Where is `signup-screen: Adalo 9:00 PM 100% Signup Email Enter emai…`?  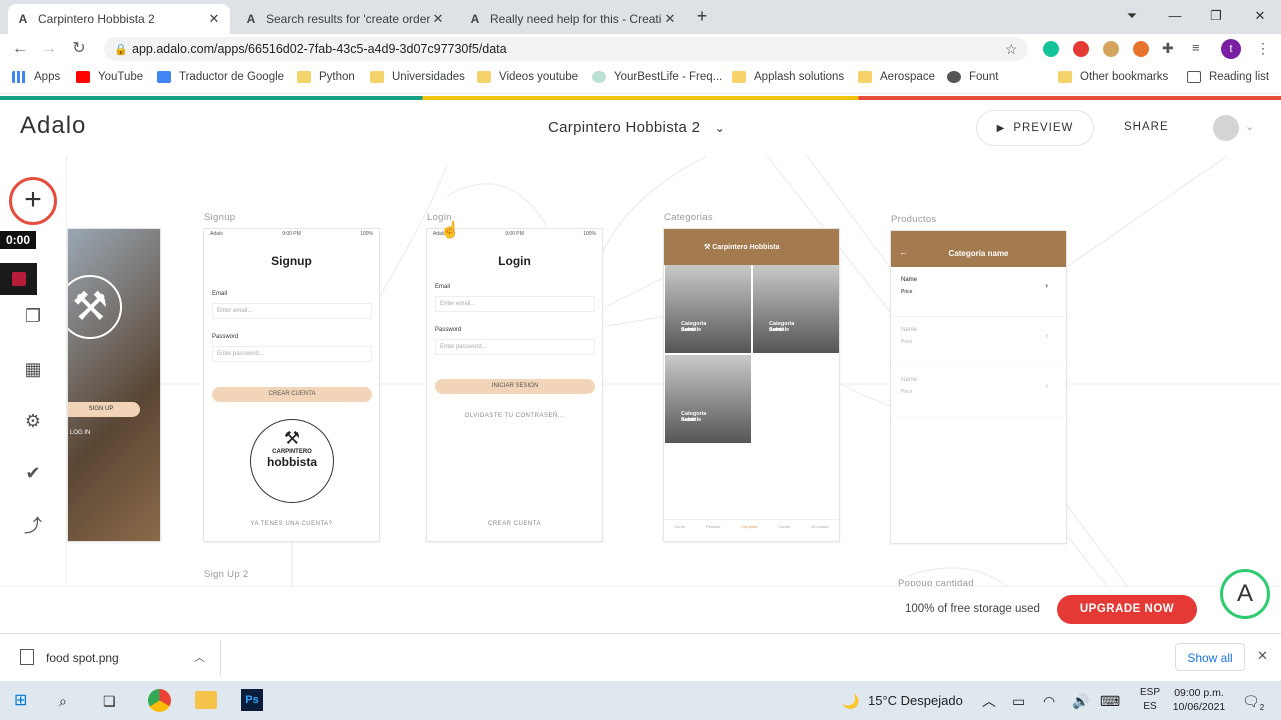
signup-screen: Adalo 9:00 PM 100% Signup Email Enter emai… is located at coordinates (291, 385).